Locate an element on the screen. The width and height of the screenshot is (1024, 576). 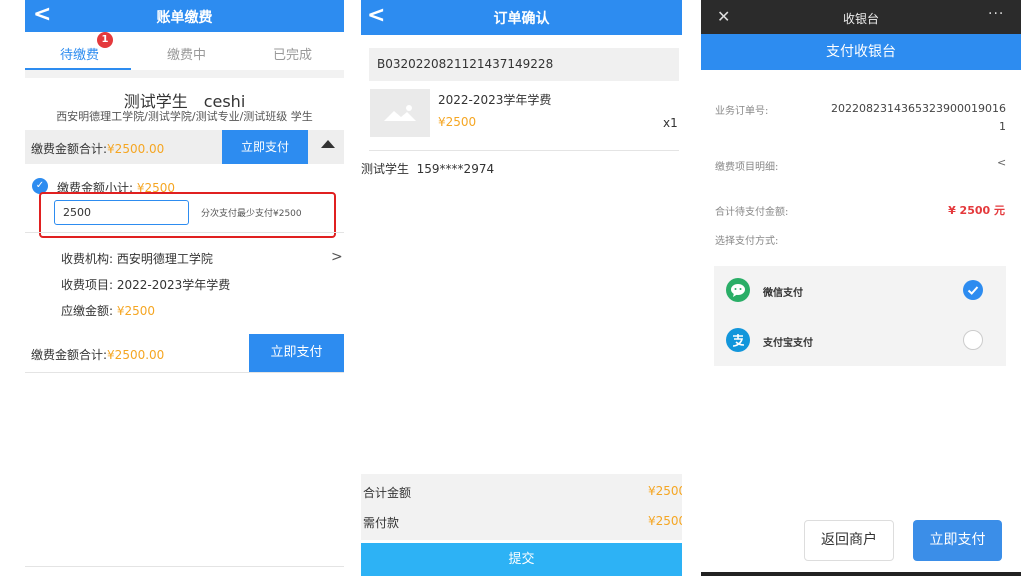
top-bar: ✕ 收银台 ··· is located at coordinates (861, 17).